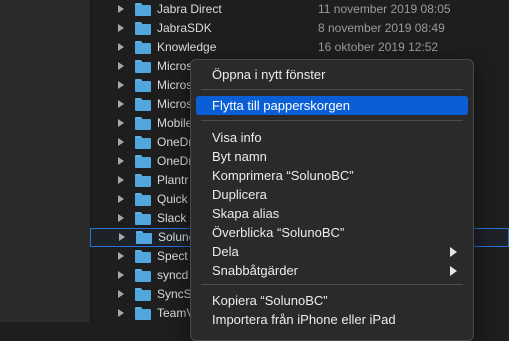  I want to click on menu-item-copy: Kopiera “SolunoBC”, so click(332, 300).